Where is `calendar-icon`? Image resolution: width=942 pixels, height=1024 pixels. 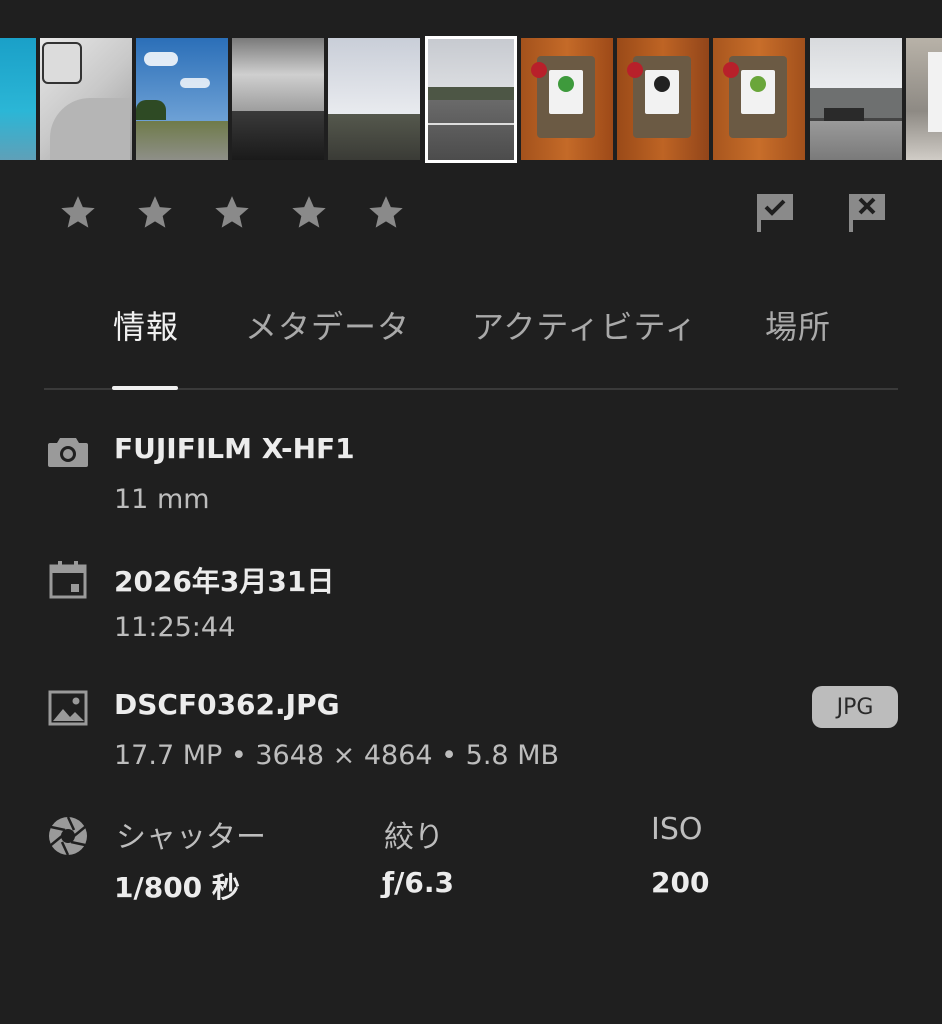
calendar-icon is located at coordinates (68, 580).